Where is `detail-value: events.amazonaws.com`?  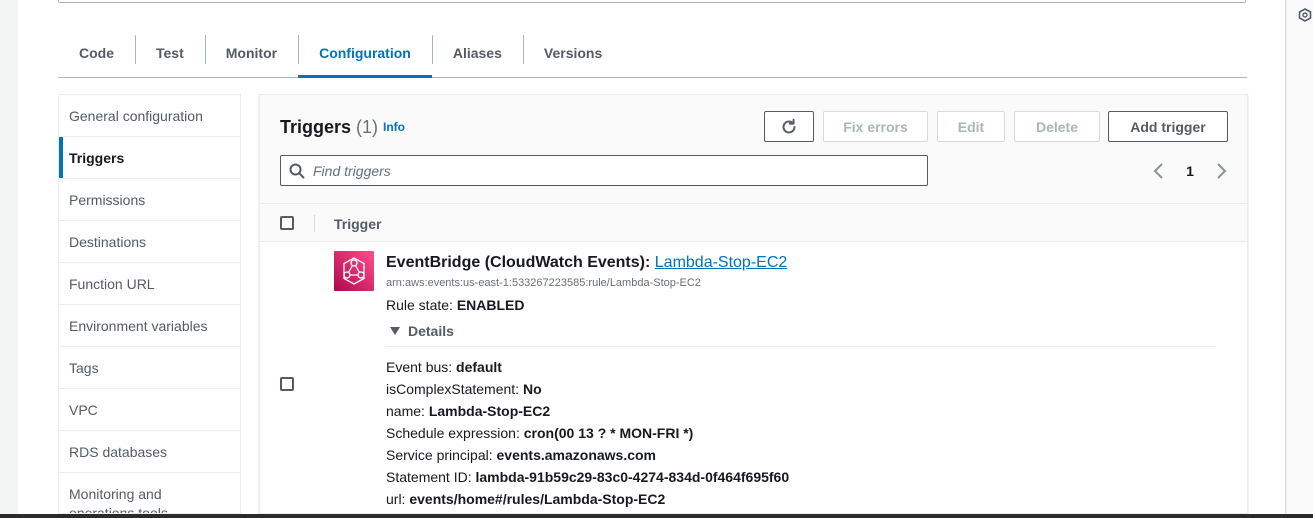 detail-value: events.amazonaws.com is located at coordinates (576, 455).